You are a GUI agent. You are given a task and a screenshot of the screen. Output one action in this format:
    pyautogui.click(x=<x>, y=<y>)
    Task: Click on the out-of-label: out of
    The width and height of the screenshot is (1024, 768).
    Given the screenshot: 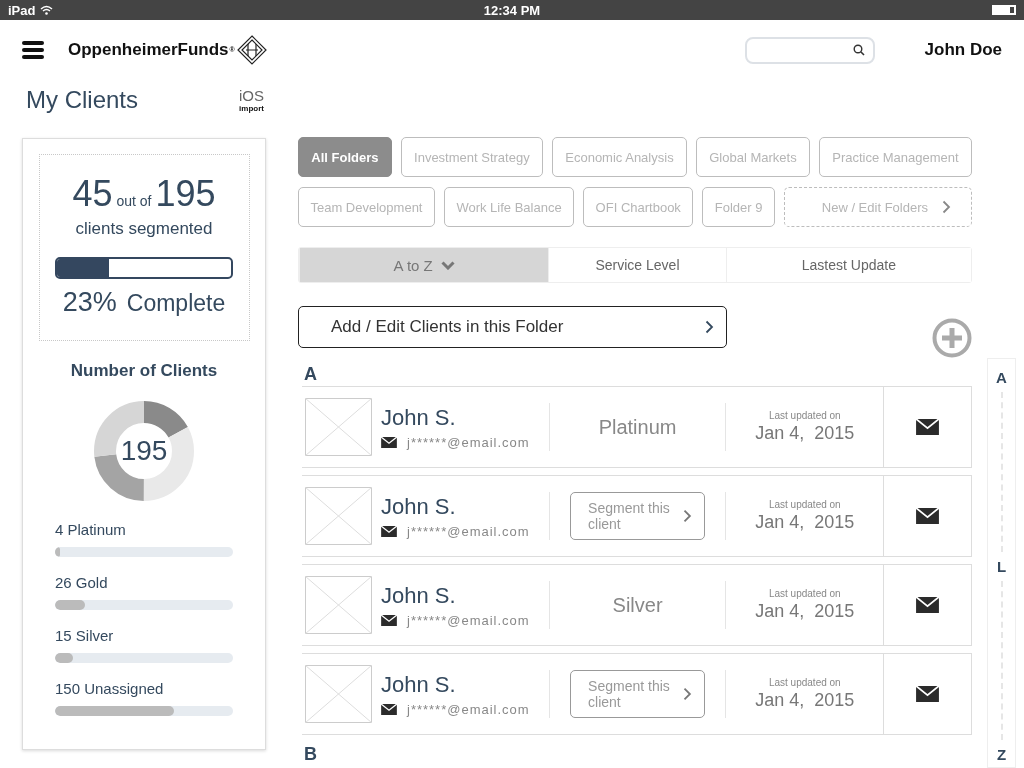 What is the action you would take?
    pyautogui.click(x=134, y=201)
    